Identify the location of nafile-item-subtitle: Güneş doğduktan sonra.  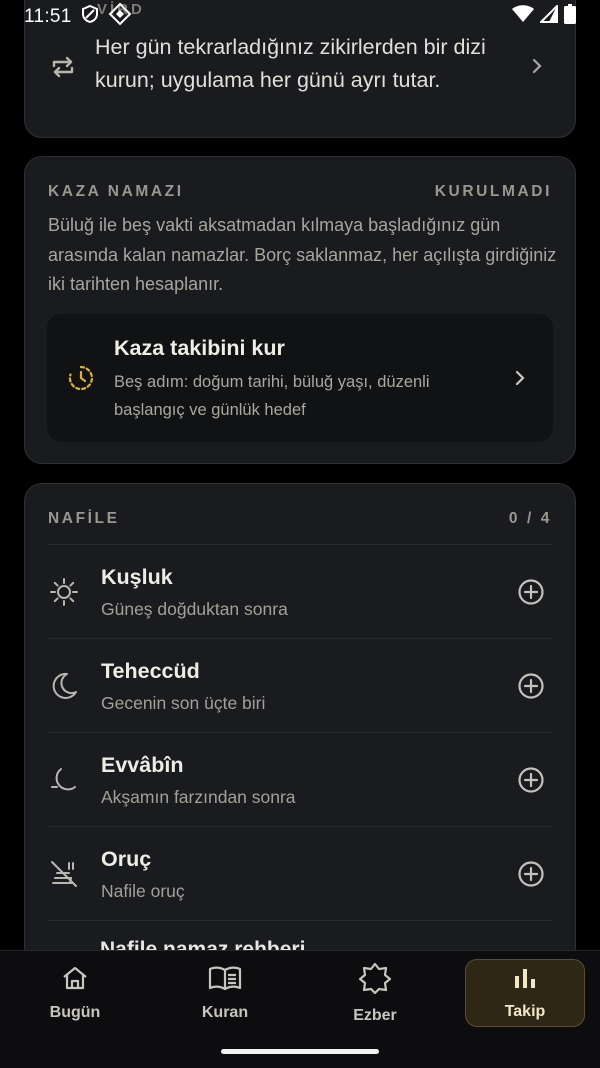
(194, 609).